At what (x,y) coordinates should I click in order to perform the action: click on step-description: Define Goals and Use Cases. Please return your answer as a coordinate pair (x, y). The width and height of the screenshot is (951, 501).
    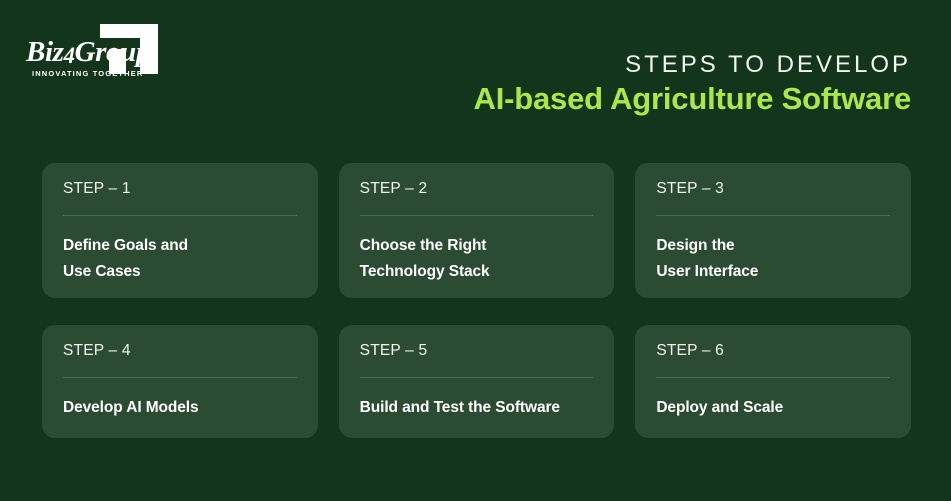
    Looking at the image, I should click on (126, 258).